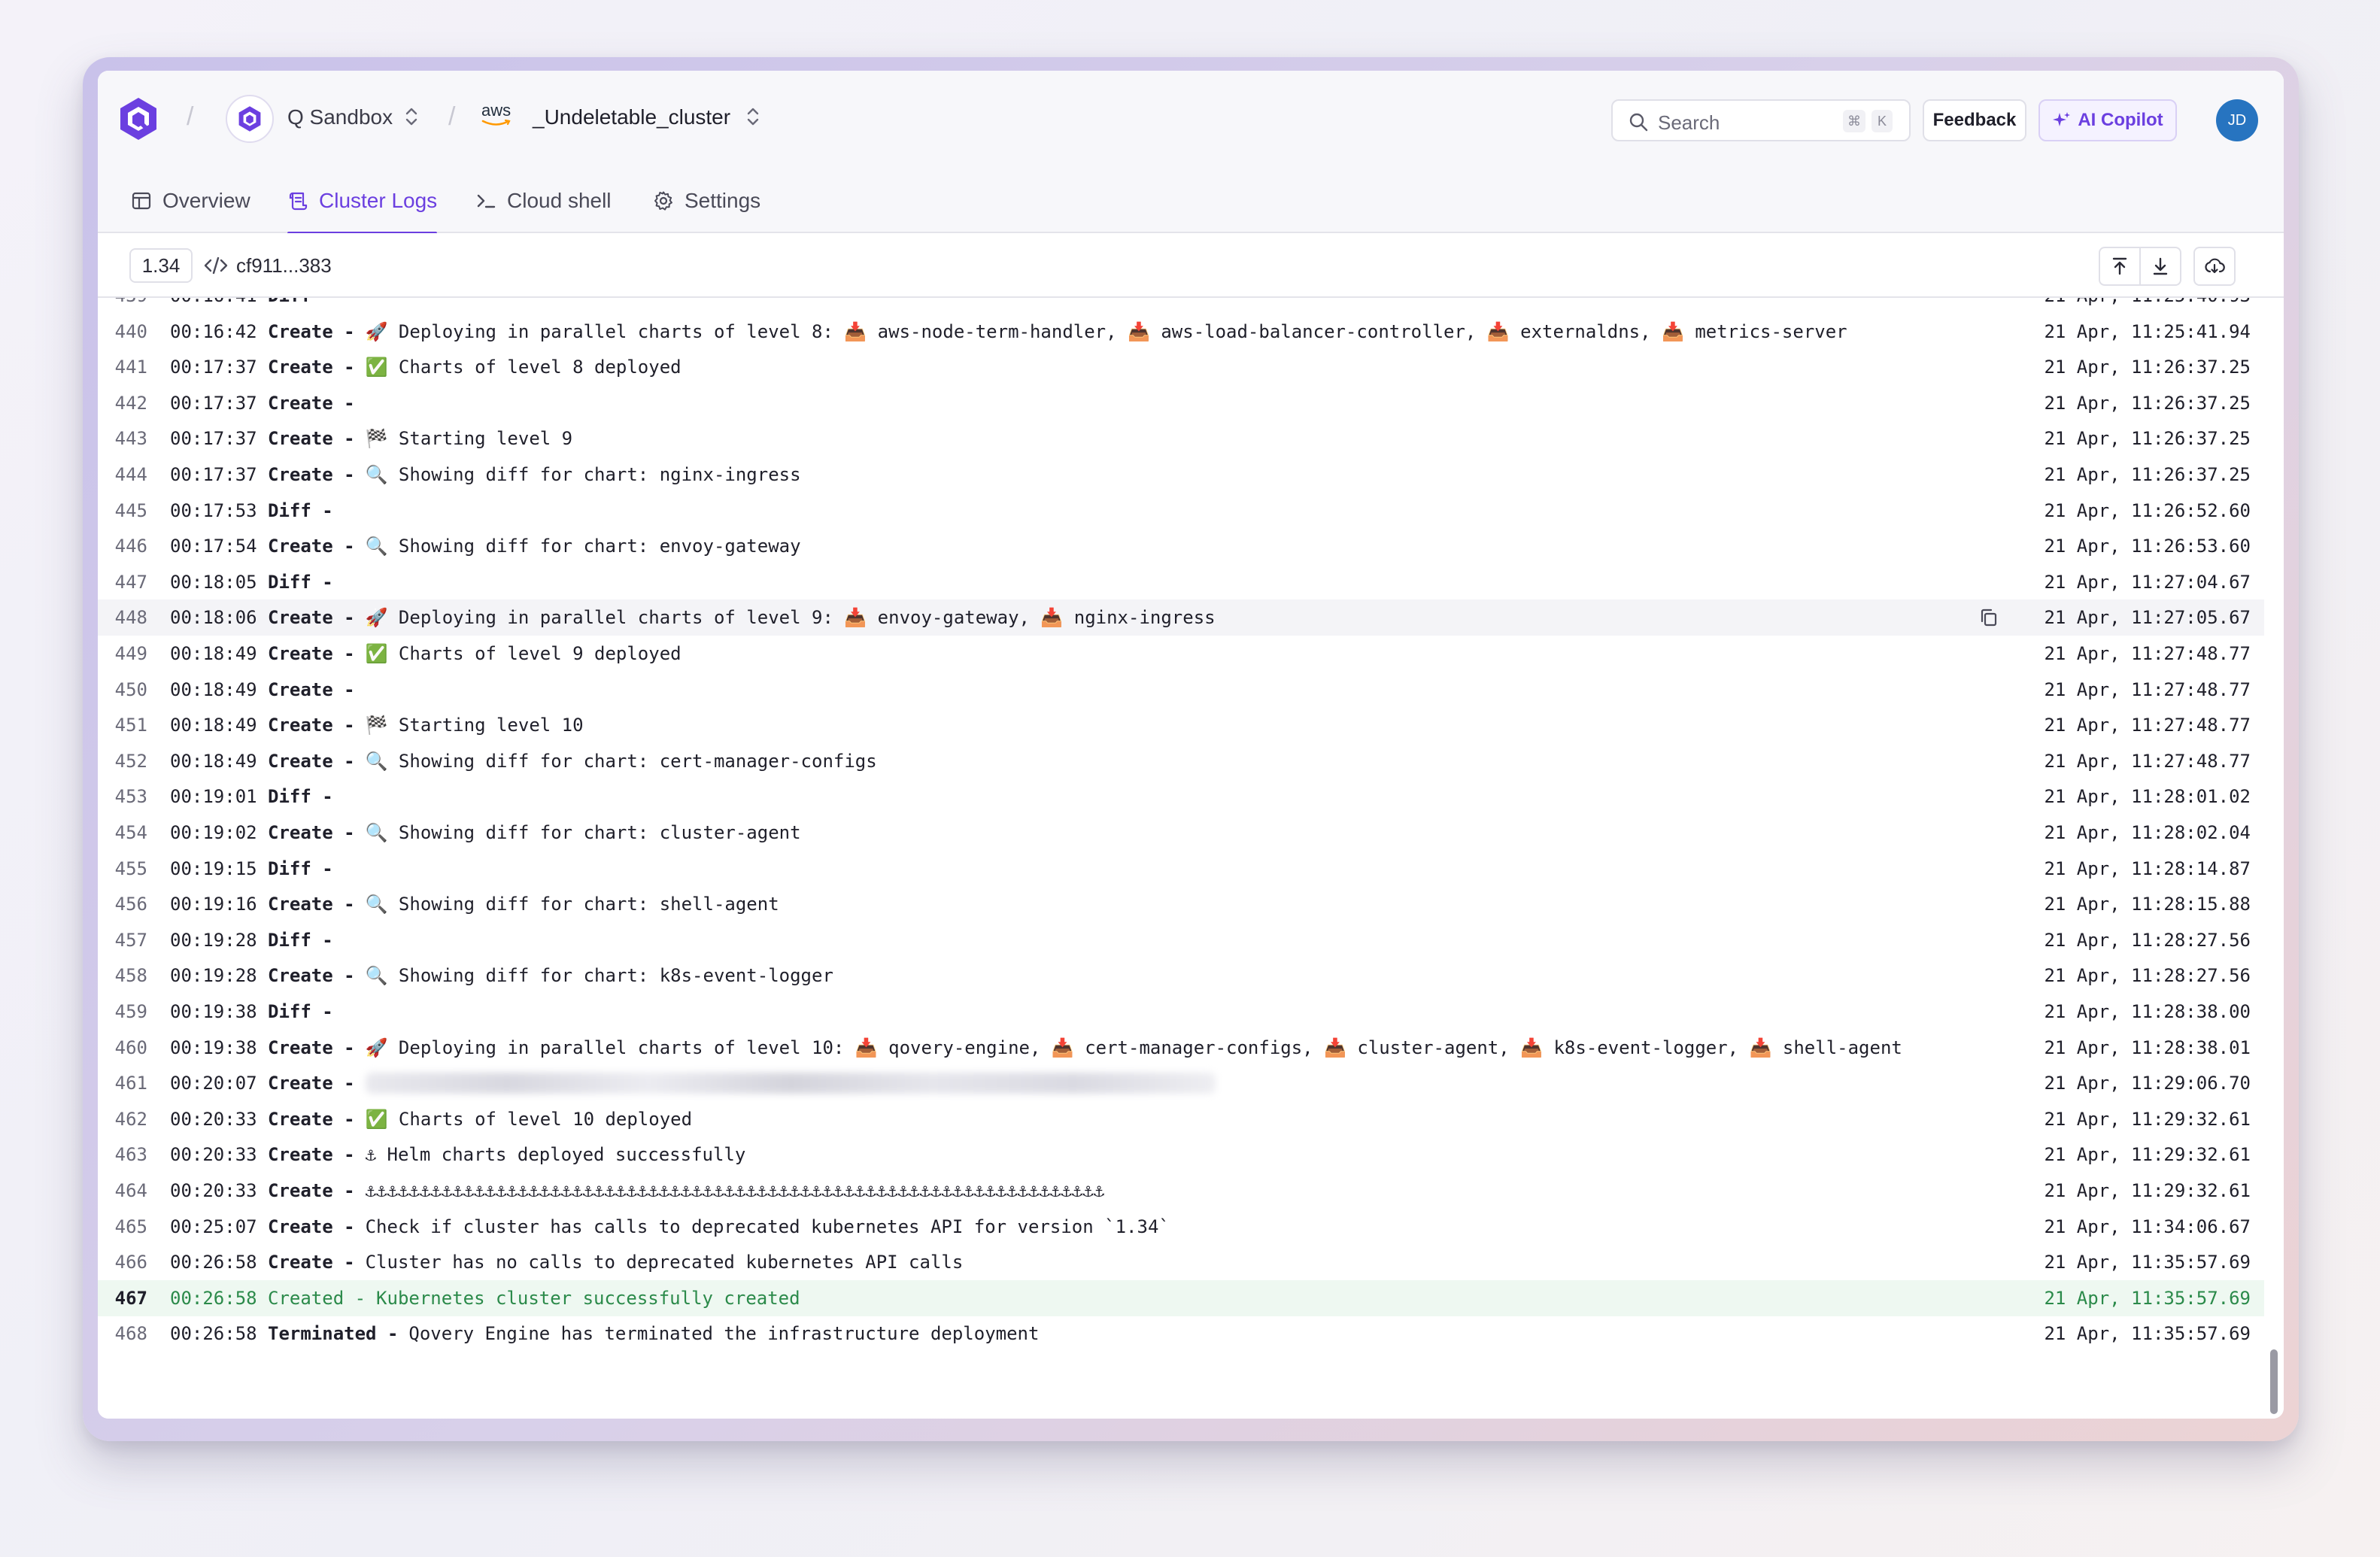  Describe the element at coordinates (2120, 266) in the screenshot. I see `scroll-to-top-button` at that location.